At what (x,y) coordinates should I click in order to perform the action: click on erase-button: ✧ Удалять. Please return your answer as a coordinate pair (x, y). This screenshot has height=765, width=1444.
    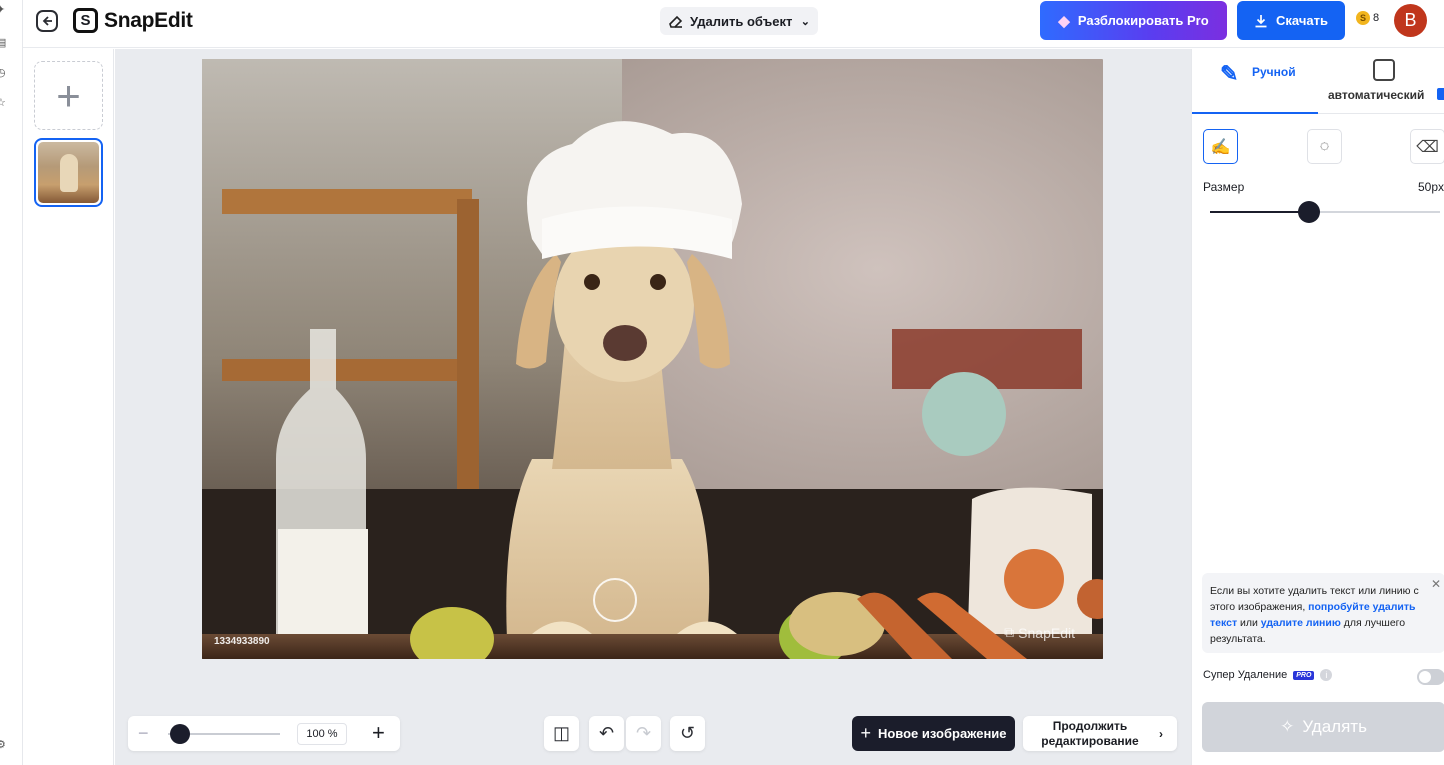
    Looking at the image, I should click on (1323, 727).